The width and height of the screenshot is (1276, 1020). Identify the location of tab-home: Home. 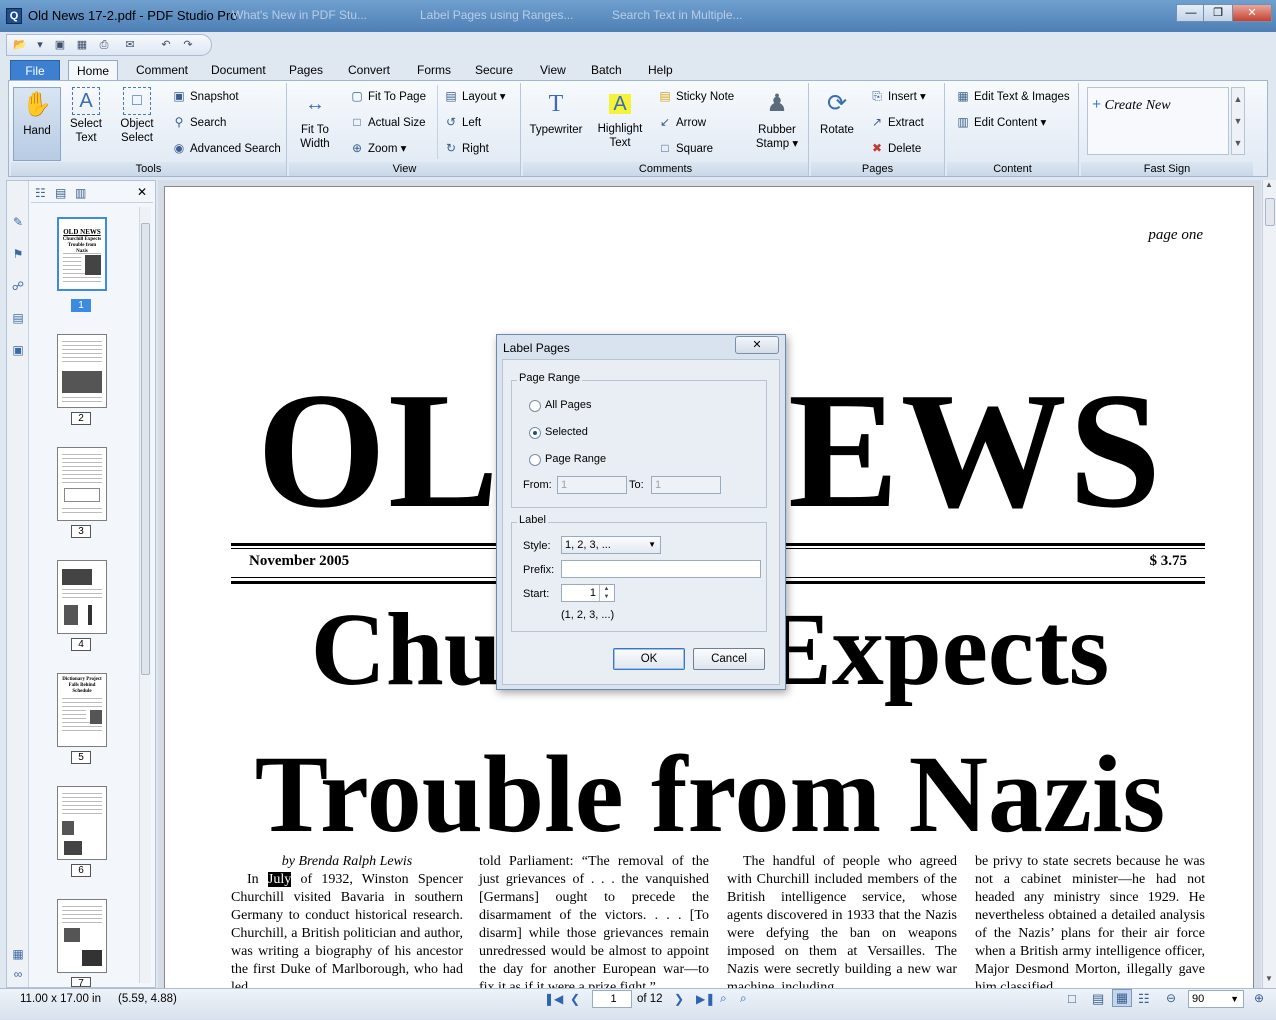
(93, 70).